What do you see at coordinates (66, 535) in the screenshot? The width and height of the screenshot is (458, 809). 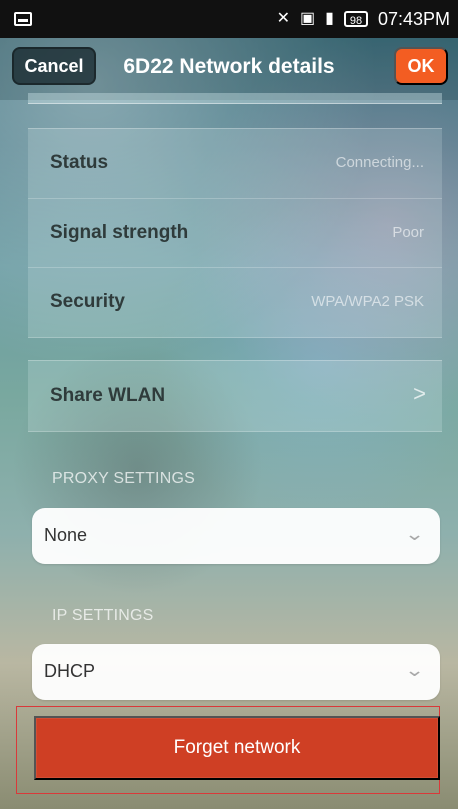 I see `proxy-settings-value: None` at bounding box center [66, 535].